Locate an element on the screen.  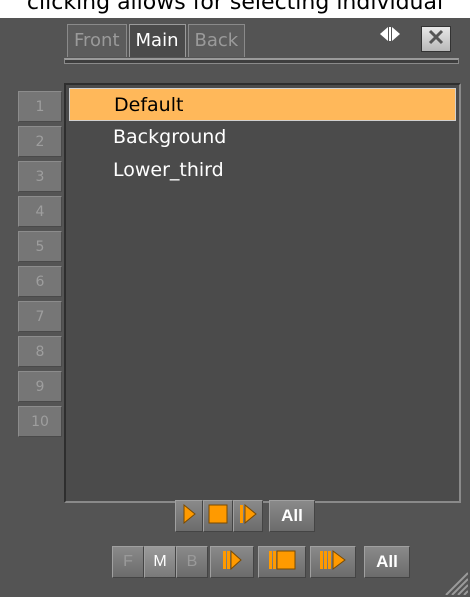
layer-number-button: 8 is located at coordinates (40, 351).